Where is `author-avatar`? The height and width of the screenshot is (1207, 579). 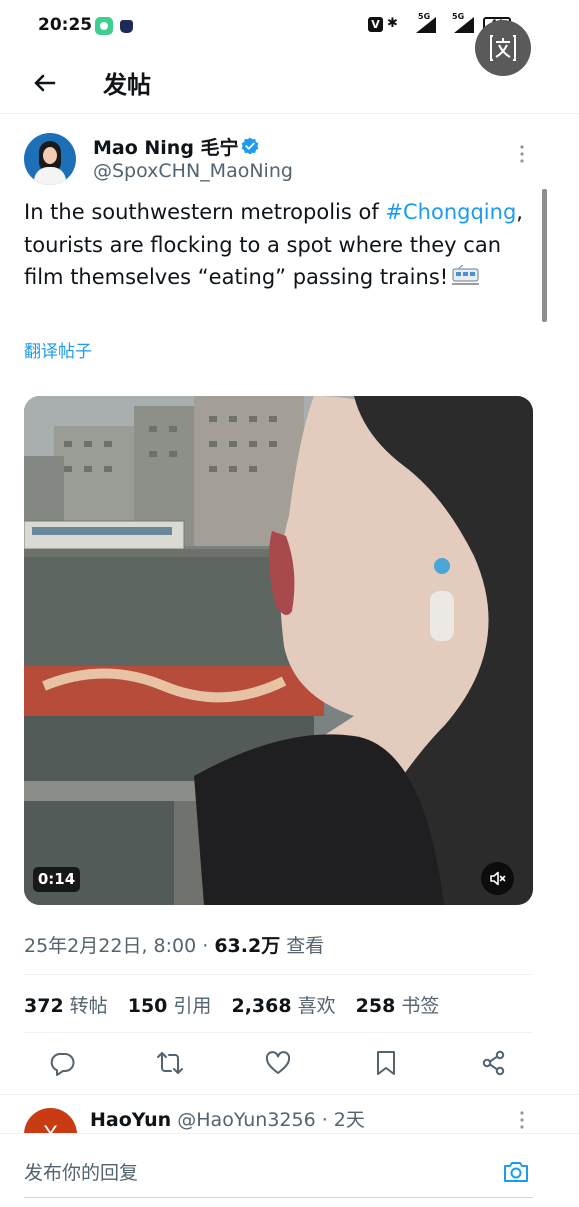 author-avatar is located at coordinates (50, 159).